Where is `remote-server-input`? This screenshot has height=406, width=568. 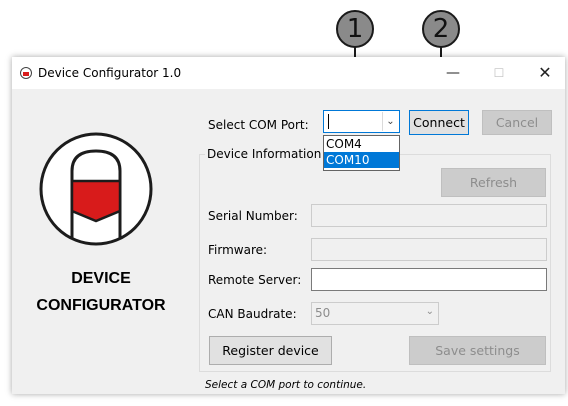
remote-server-input is located at coordinates (429, 279).